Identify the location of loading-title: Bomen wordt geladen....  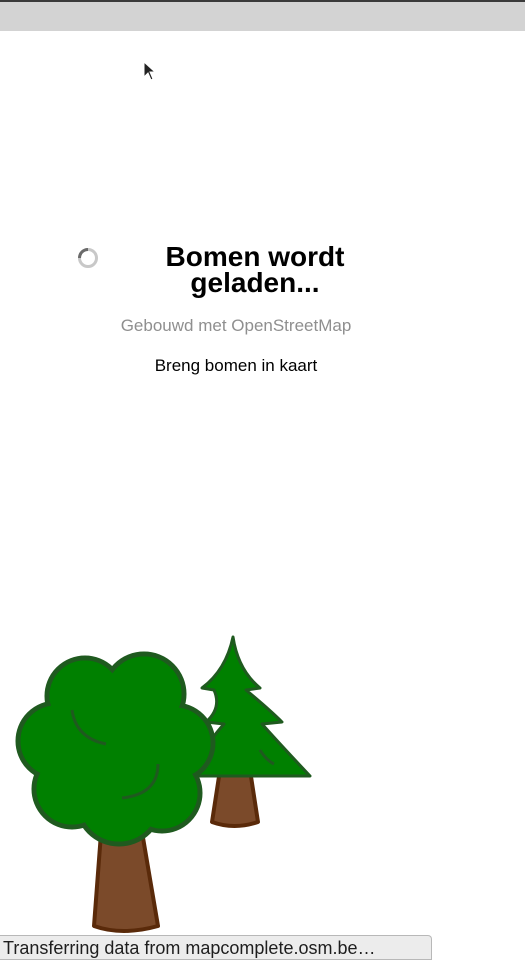
(255, 269).